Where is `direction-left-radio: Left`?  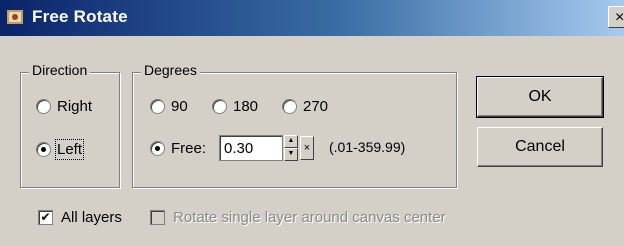 direction-left-radio: Left is located at coordinates (60, 149).